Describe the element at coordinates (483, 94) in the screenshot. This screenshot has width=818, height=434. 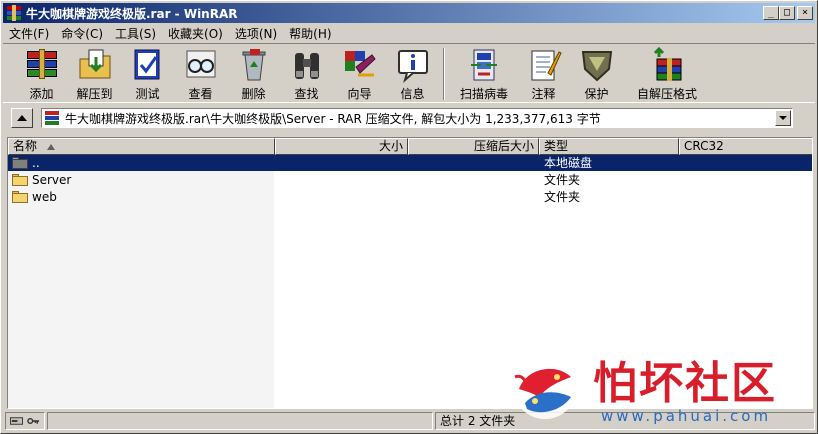
I see `scan-virus-label: 扫描病毒` at that location.